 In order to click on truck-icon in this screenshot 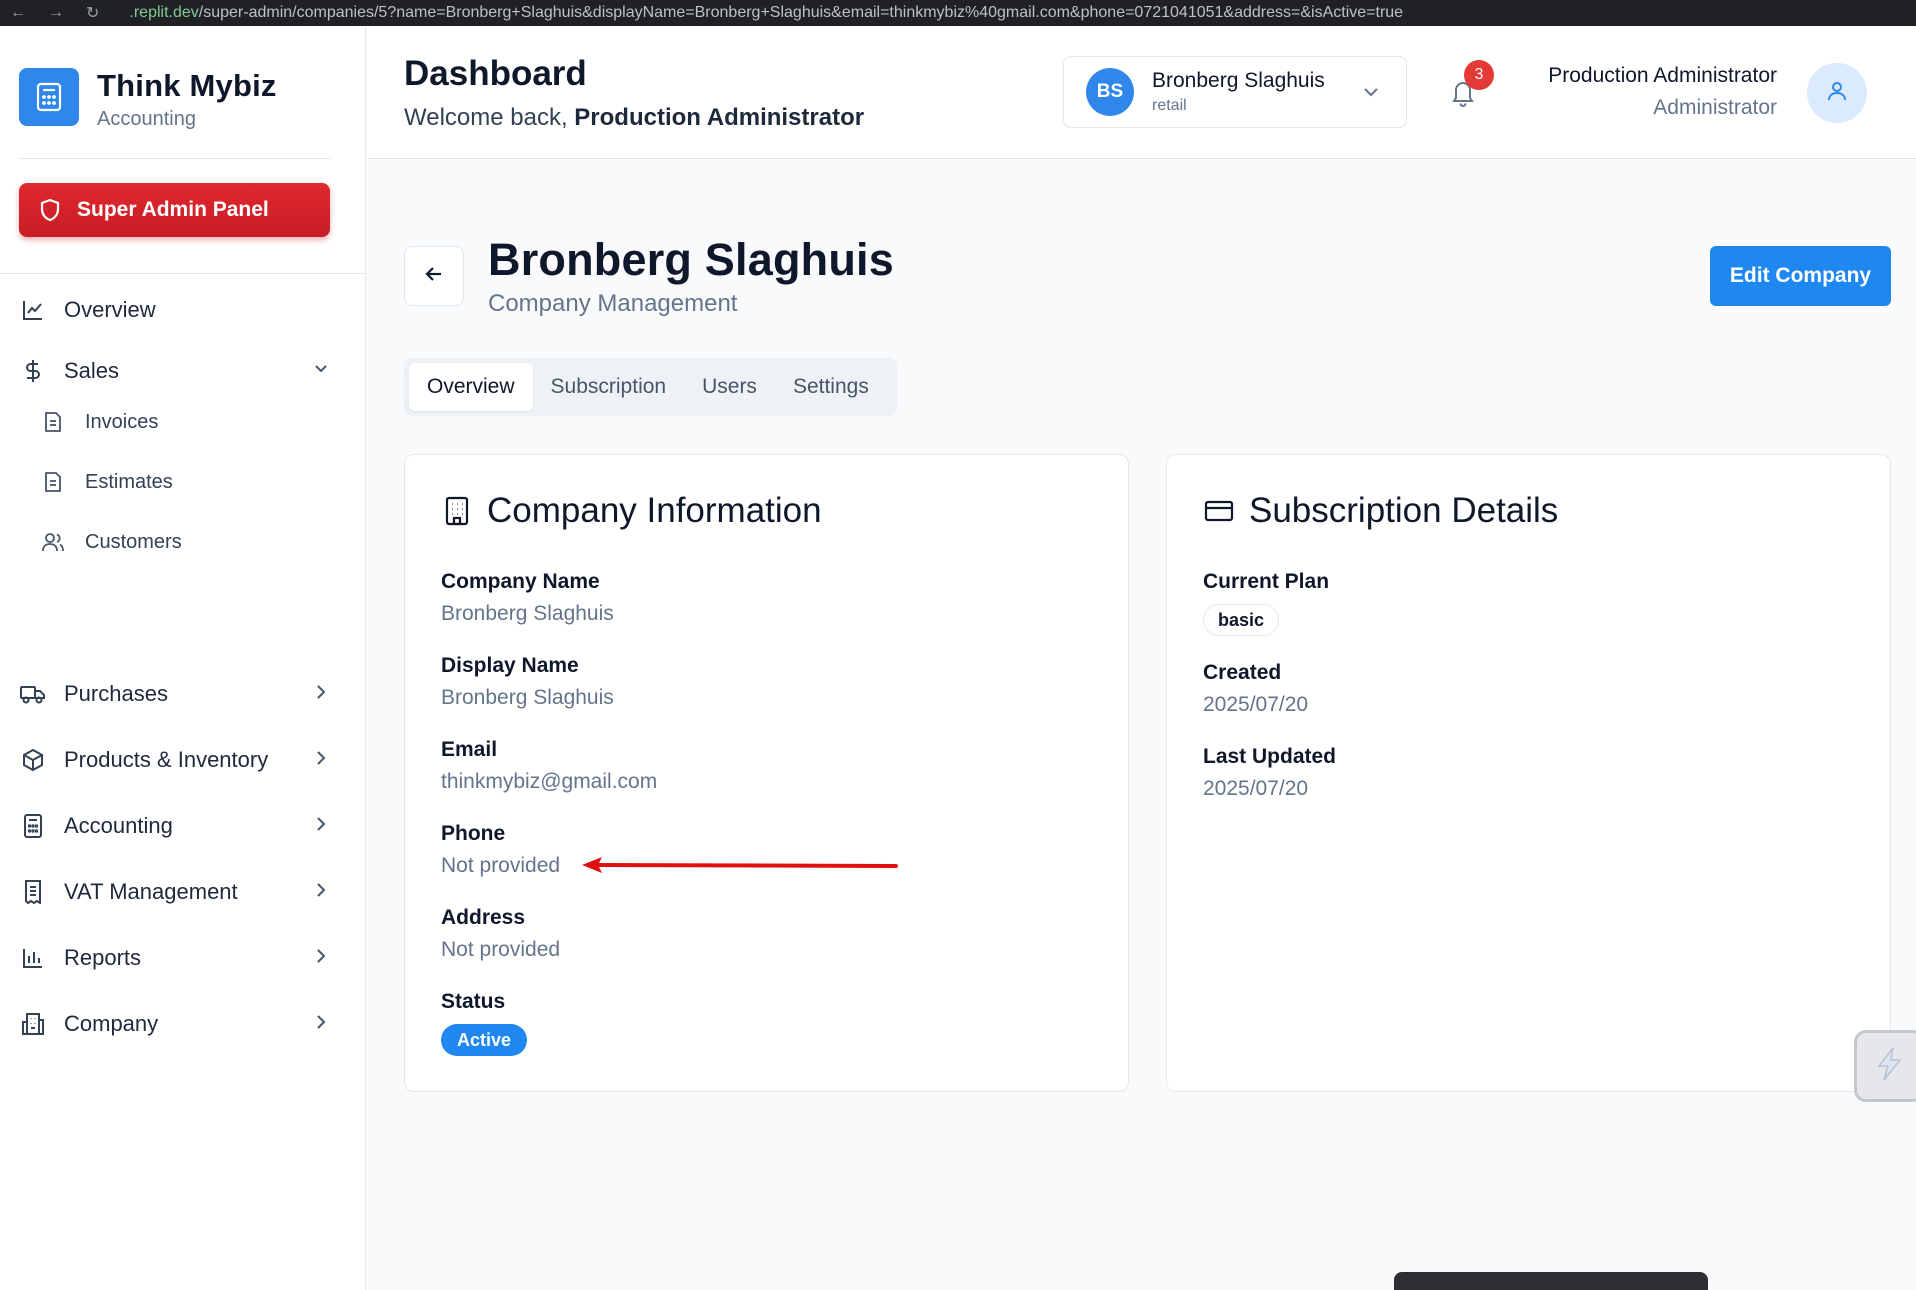, I will do `click(33, 694)`.